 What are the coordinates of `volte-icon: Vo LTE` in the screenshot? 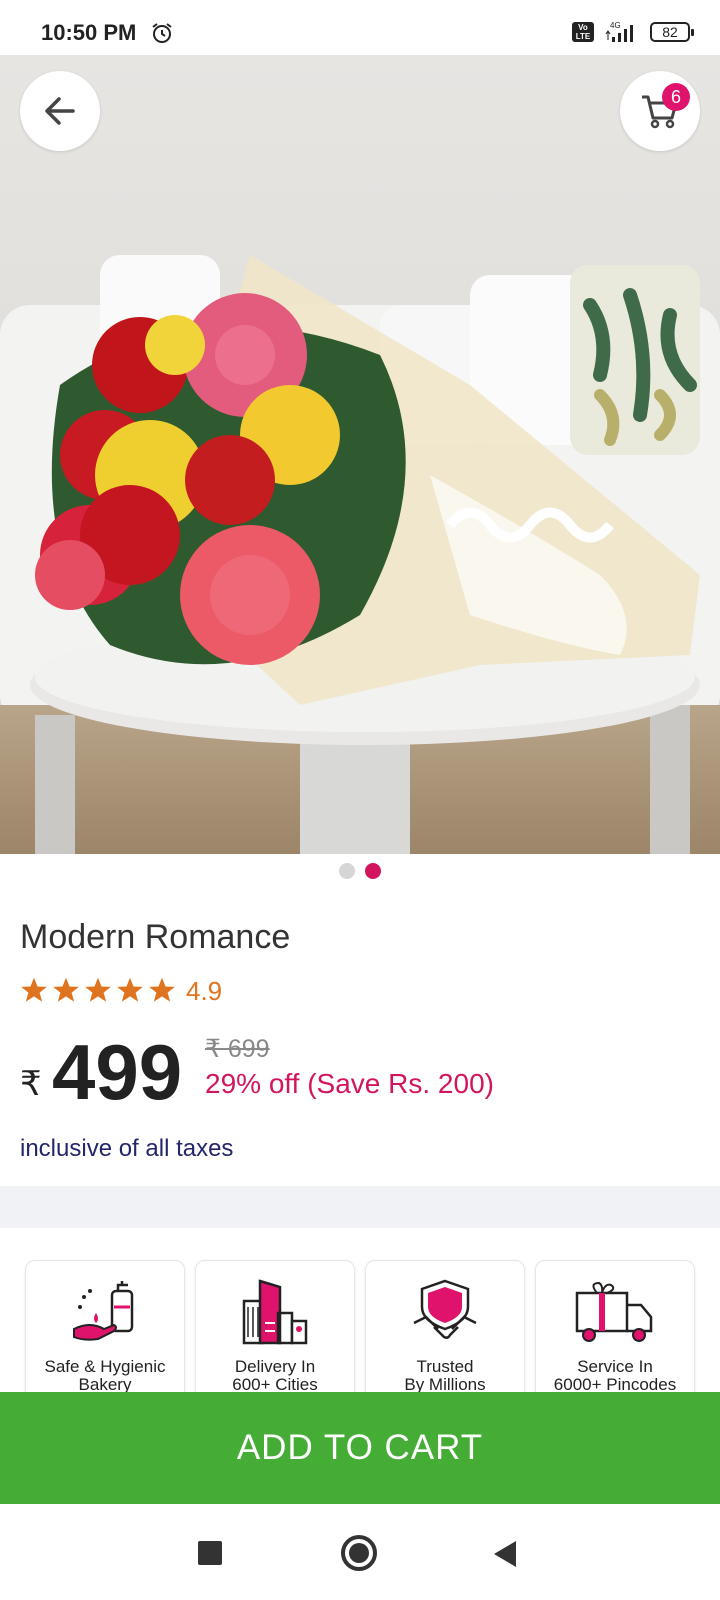 It's located at (583, 32).